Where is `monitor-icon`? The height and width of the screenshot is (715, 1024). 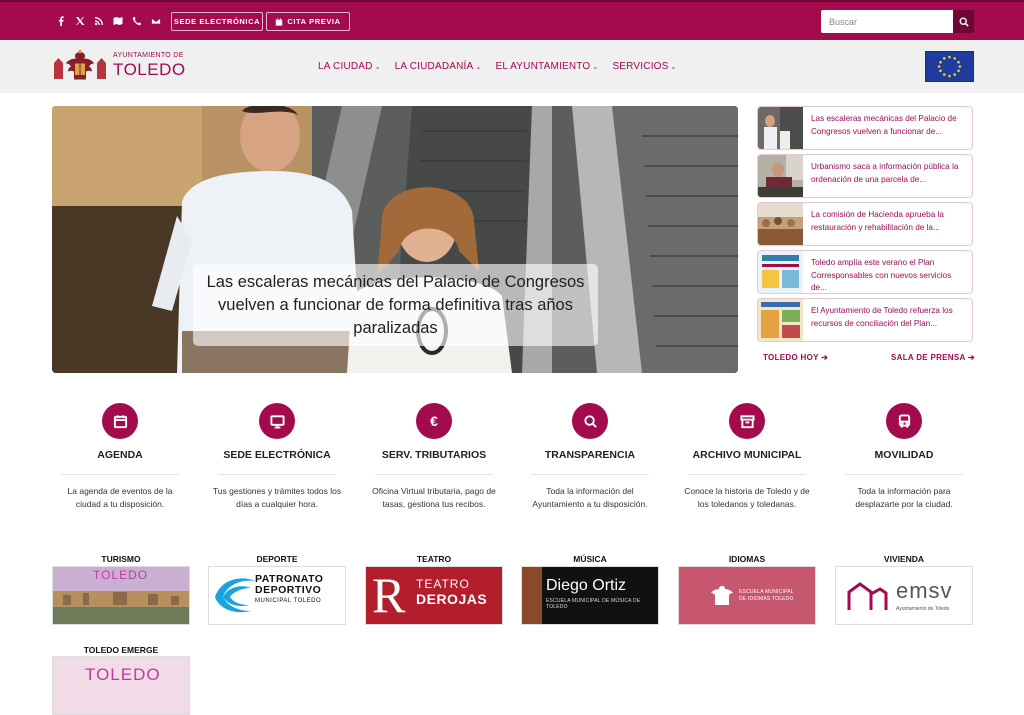
monitor-icon is located at coordinates (277, 421).